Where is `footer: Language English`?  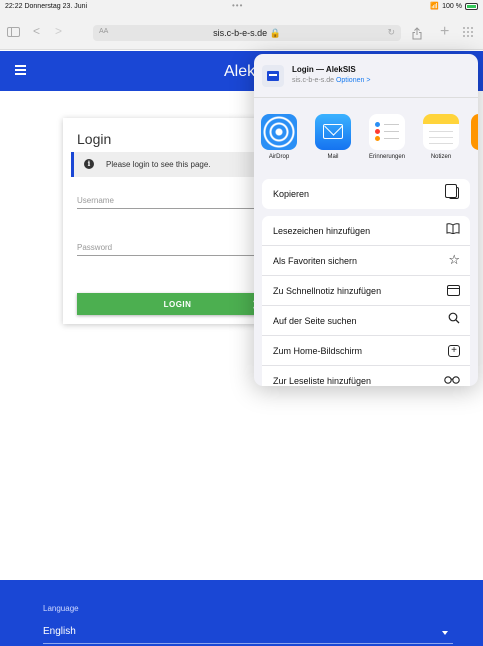
footer: Language English is located at coordinates (241, 613).